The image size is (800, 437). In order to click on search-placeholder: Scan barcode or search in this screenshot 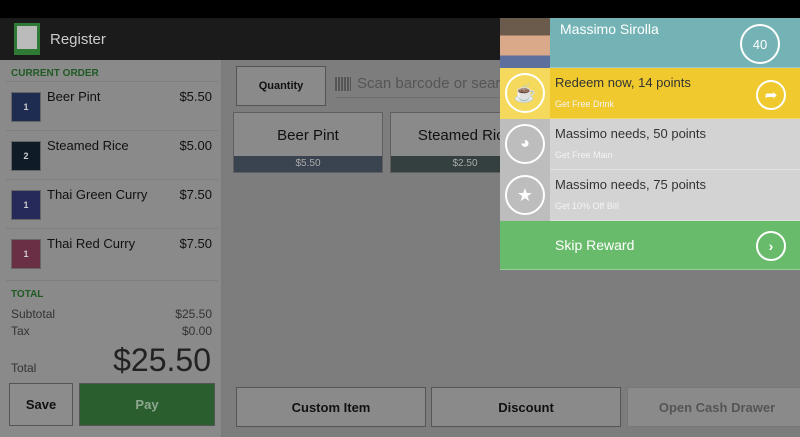, I will do `click(437, 83)`.